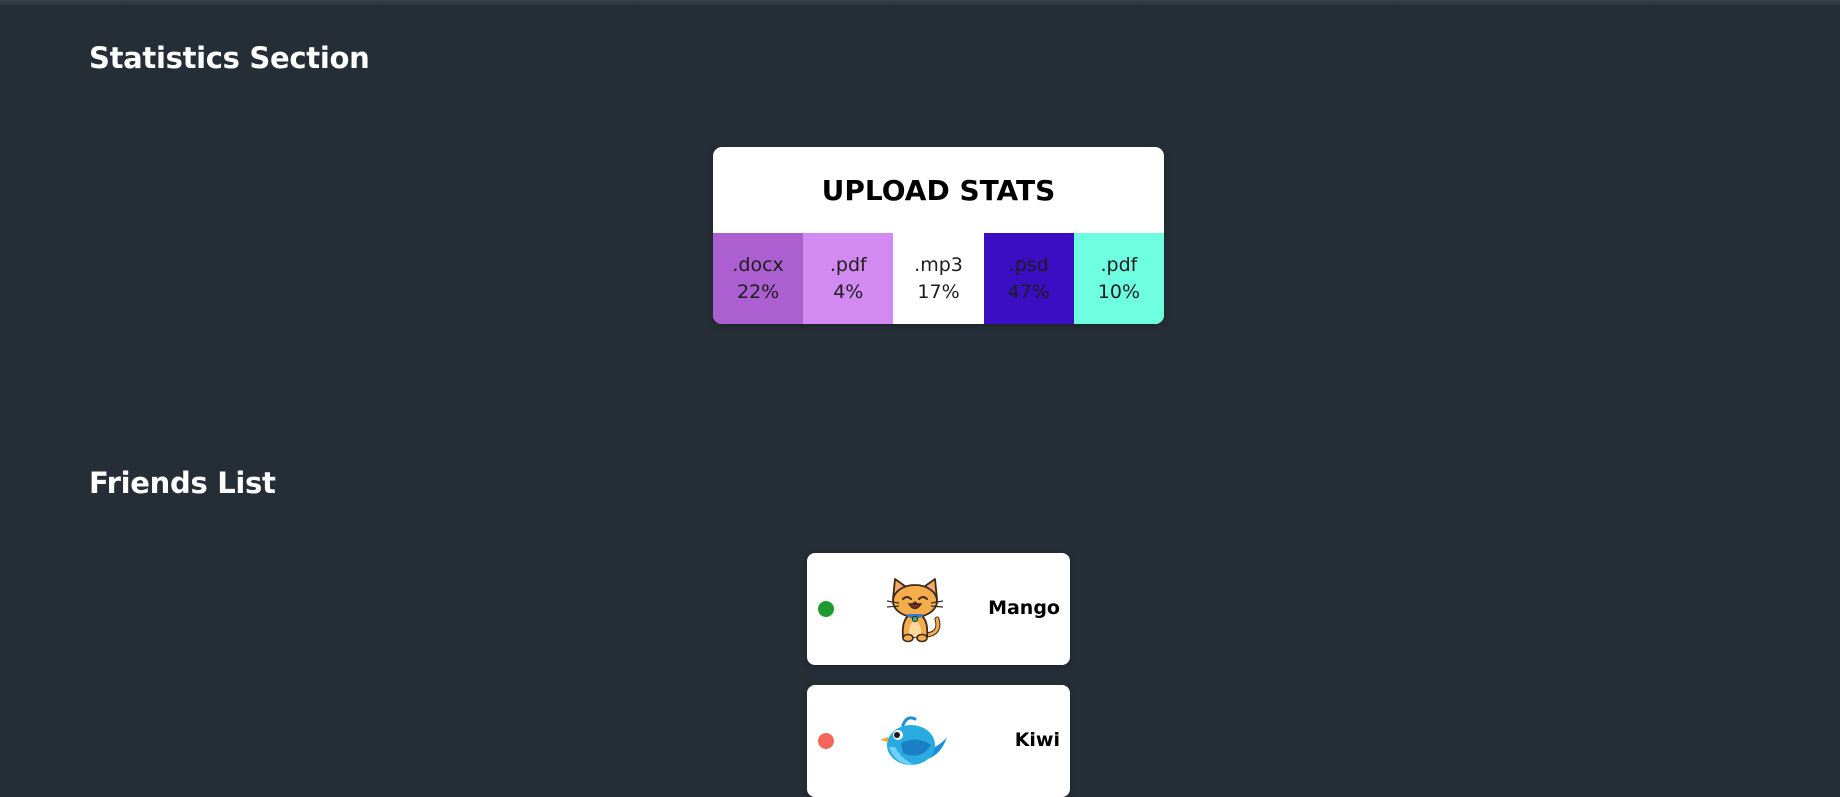 The image size is (1840, 797). I want to click on stat-label: .docx, so click(758, 264).